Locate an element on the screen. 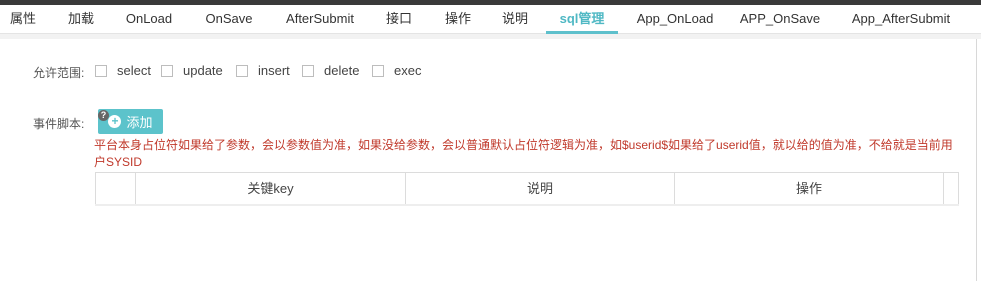  help-icon: ? is located at coordinates (103, 115).